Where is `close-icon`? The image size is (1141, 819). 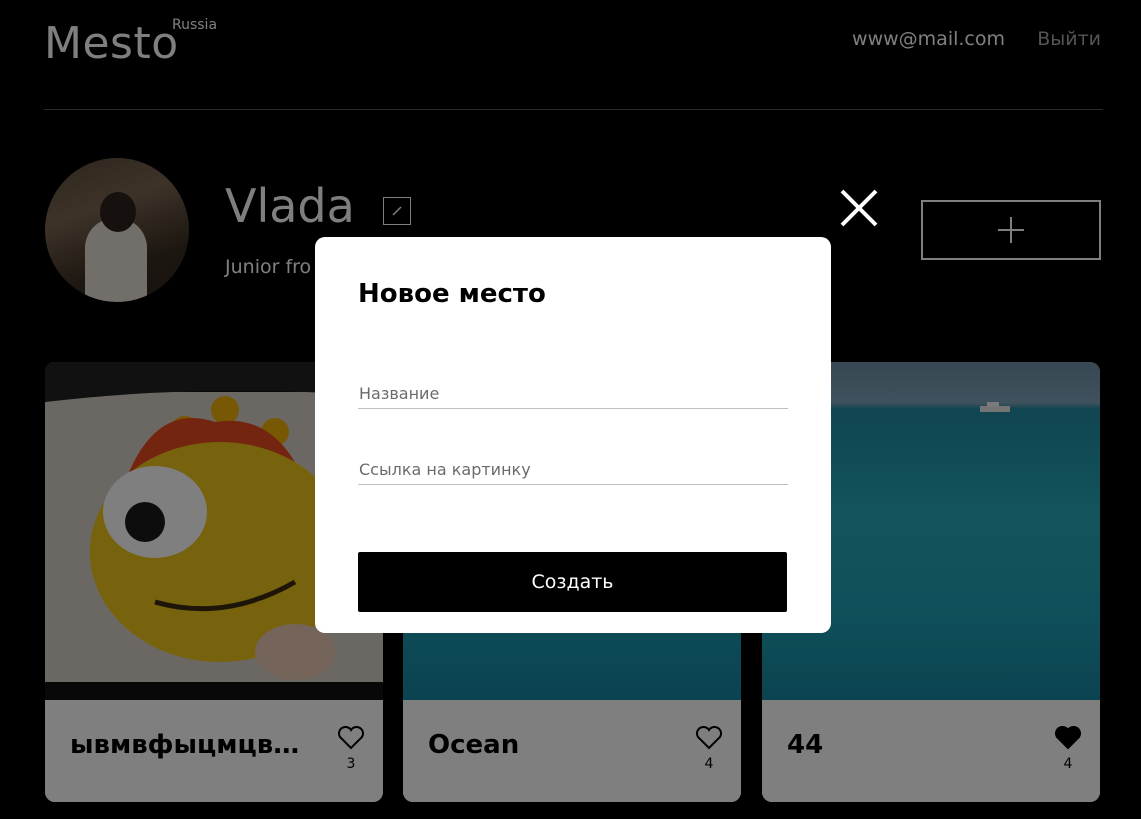
close-icon is located at coordinates (859, 208).